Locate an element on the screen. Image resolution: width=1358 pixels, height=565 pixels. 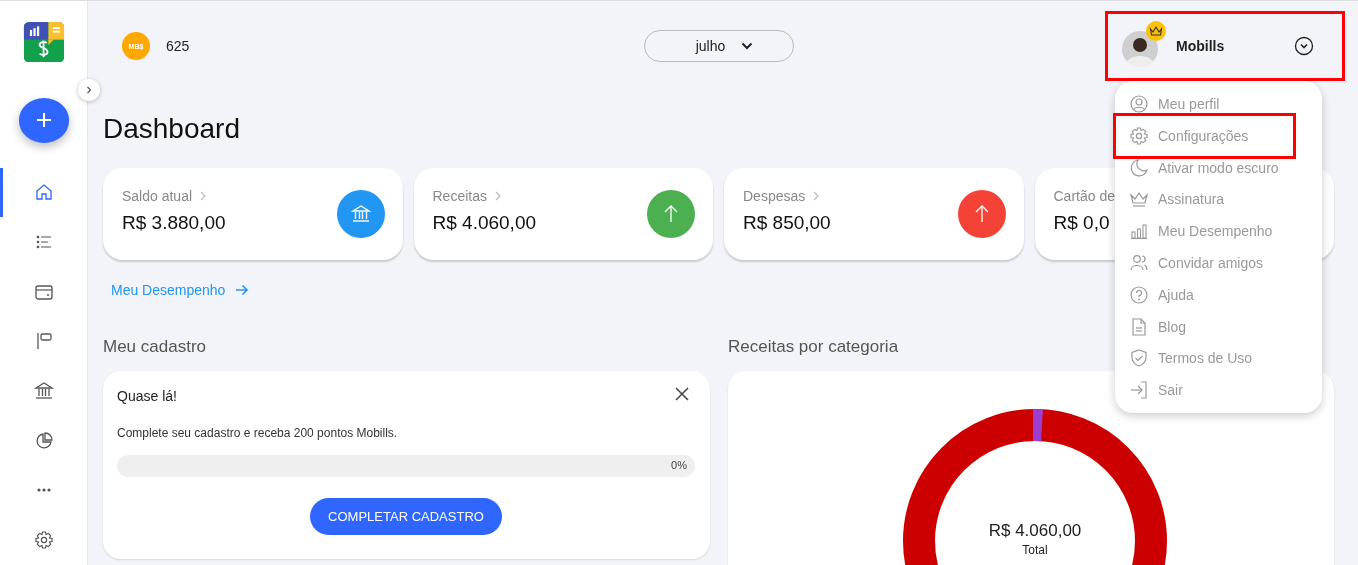
expand-button is located at coordinates (89, 90).